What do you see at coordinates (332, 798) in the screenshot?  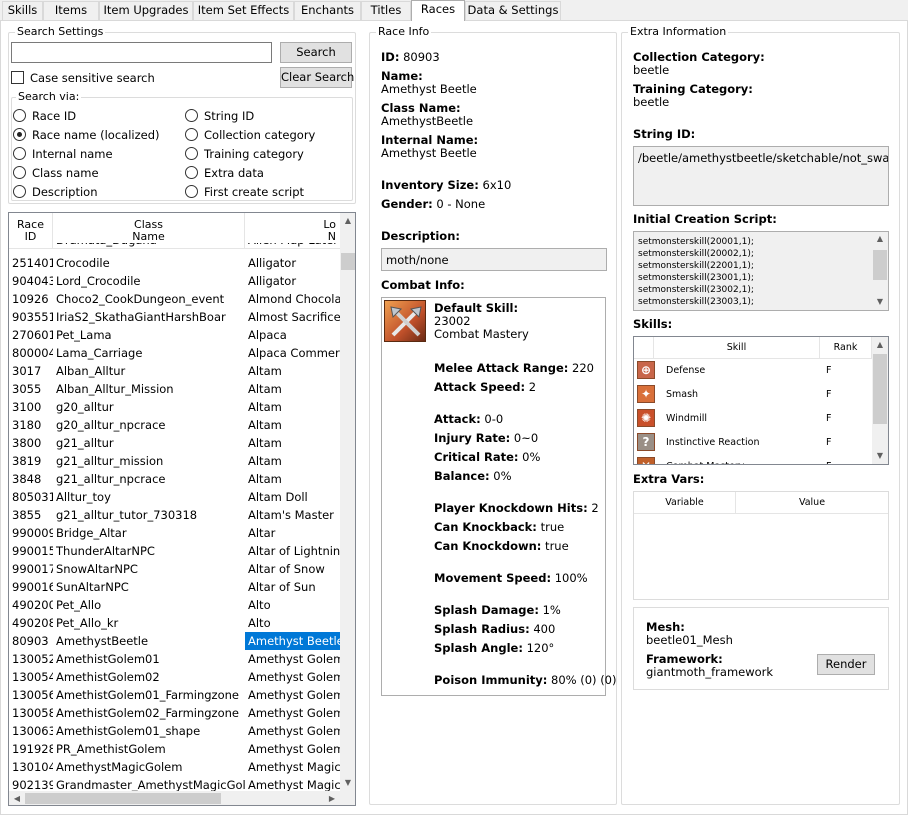 I see `scroll-right-icon: ▶` at bounding box center [332, 798].